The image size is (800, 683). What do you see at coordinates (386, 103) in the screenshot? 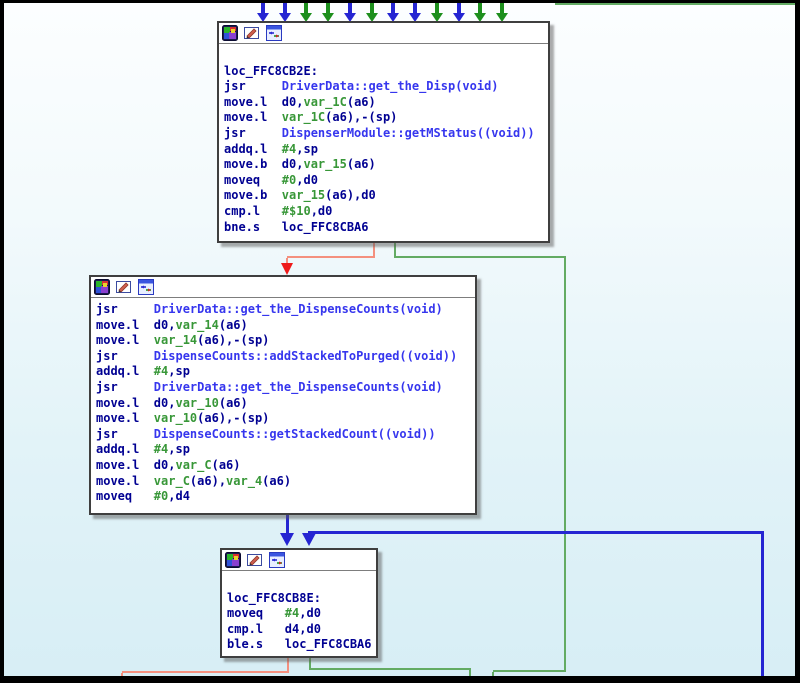
I see `asm-line: move.l d0,var_1C(a6)` at bounding box center [386, 103].